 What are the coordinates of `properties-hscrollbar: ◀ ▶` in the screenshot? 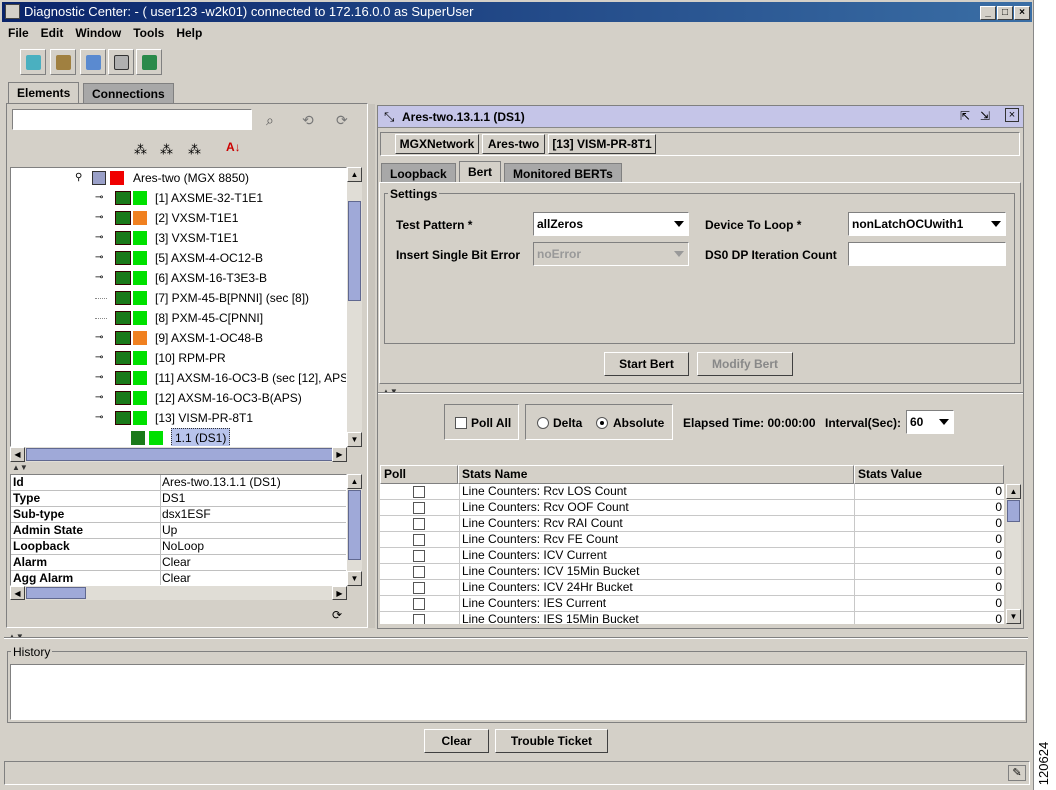 It's located at (178, 593).